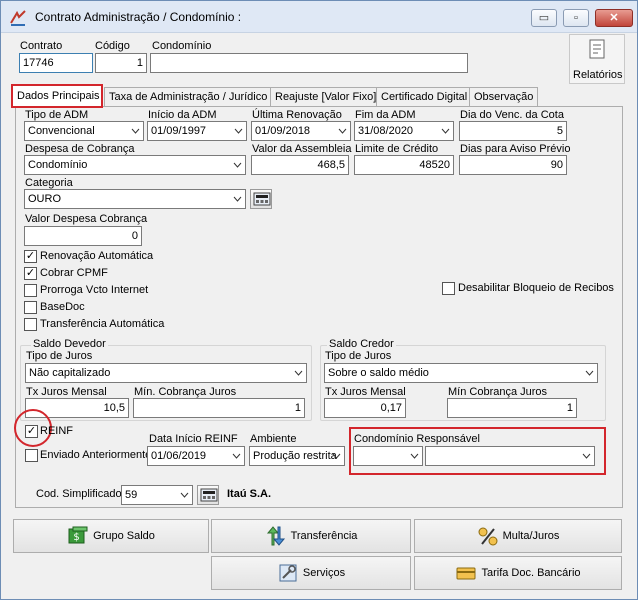 The width and height of the screenshot is (638, 600). What do you see at coordinates (365, 408) in the screenshot?
I see `sc-tx-juros-input: 0,17` at bounding box center [365, 408].